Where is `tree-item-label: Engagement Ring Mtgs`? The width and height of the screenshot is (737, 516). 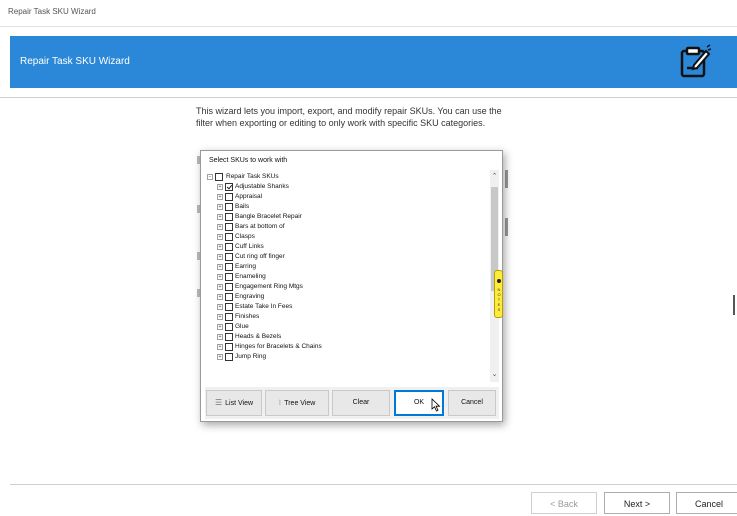 tree-item-label: Engagement Ring Mtgs is located at coordinates (269, 286).